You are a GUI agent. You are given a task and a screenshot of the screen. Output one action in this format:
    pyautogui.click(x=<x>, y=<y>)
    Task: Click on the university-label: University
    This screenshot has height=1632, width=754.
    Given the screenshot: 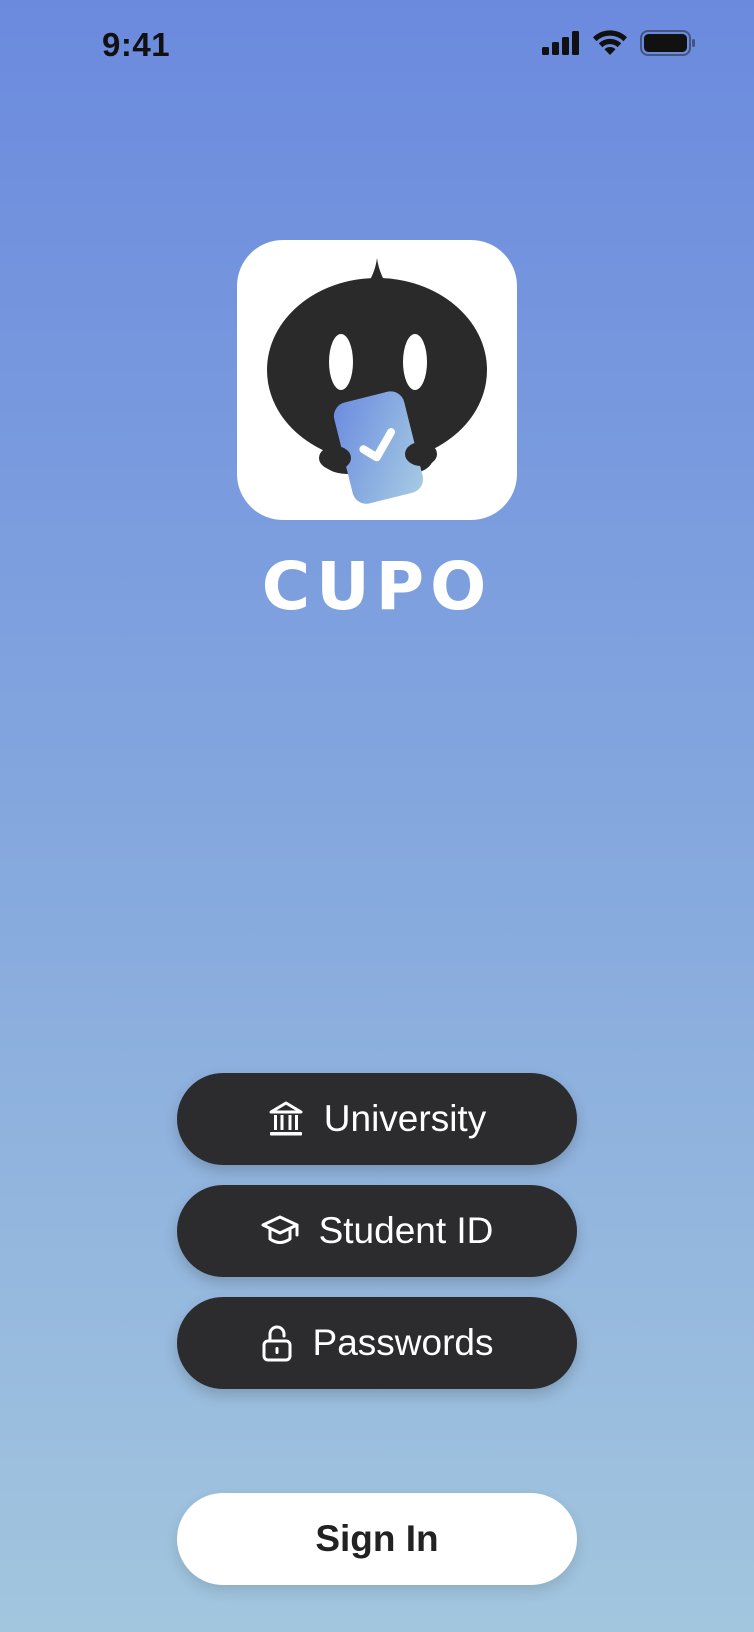 What is the action you would take?
    pyautogui.click(x=405, y=1118)
    